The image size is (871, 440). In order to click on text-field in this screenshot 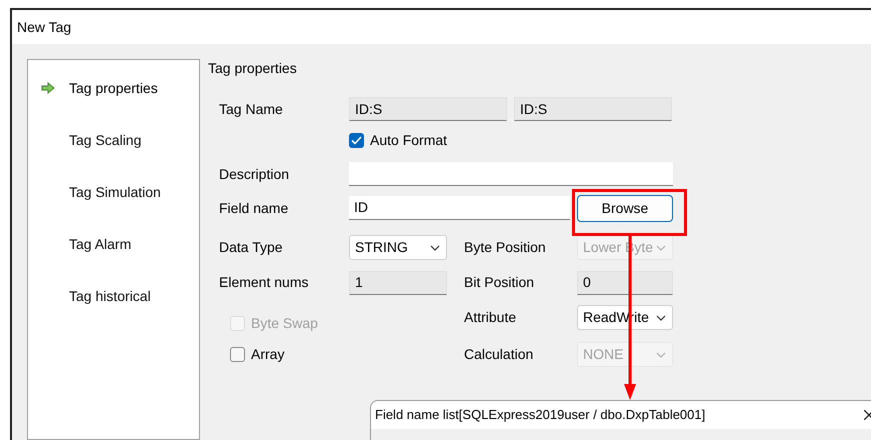, I will do `click(511, 174)`.